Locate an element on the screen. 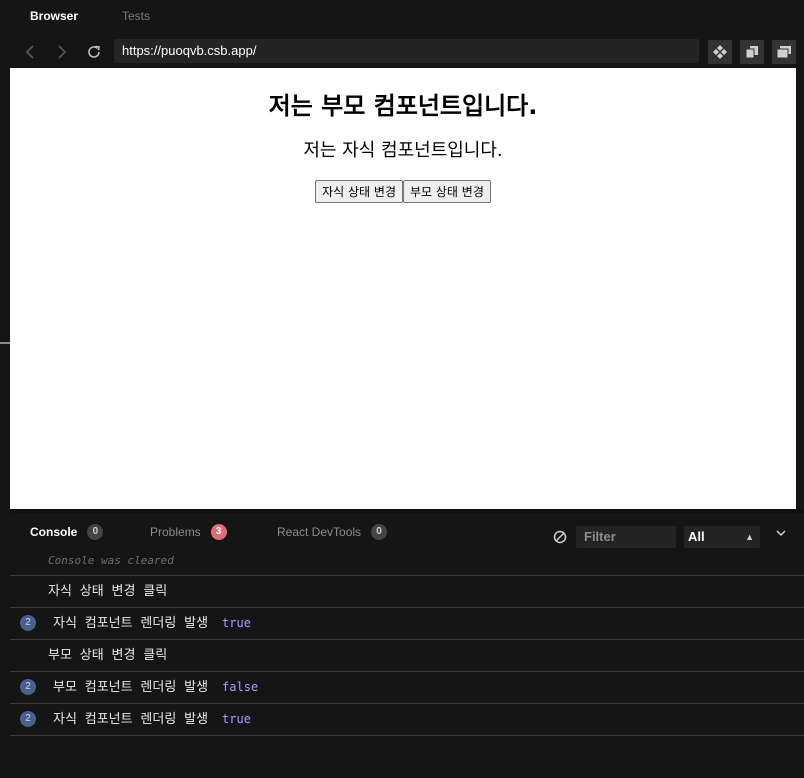 Image resolution: width=804 pixels, height=778 pixels. log-row: 2 부모 컴포넌트 렌더링 발생 false is located at coordinates (407, 688).